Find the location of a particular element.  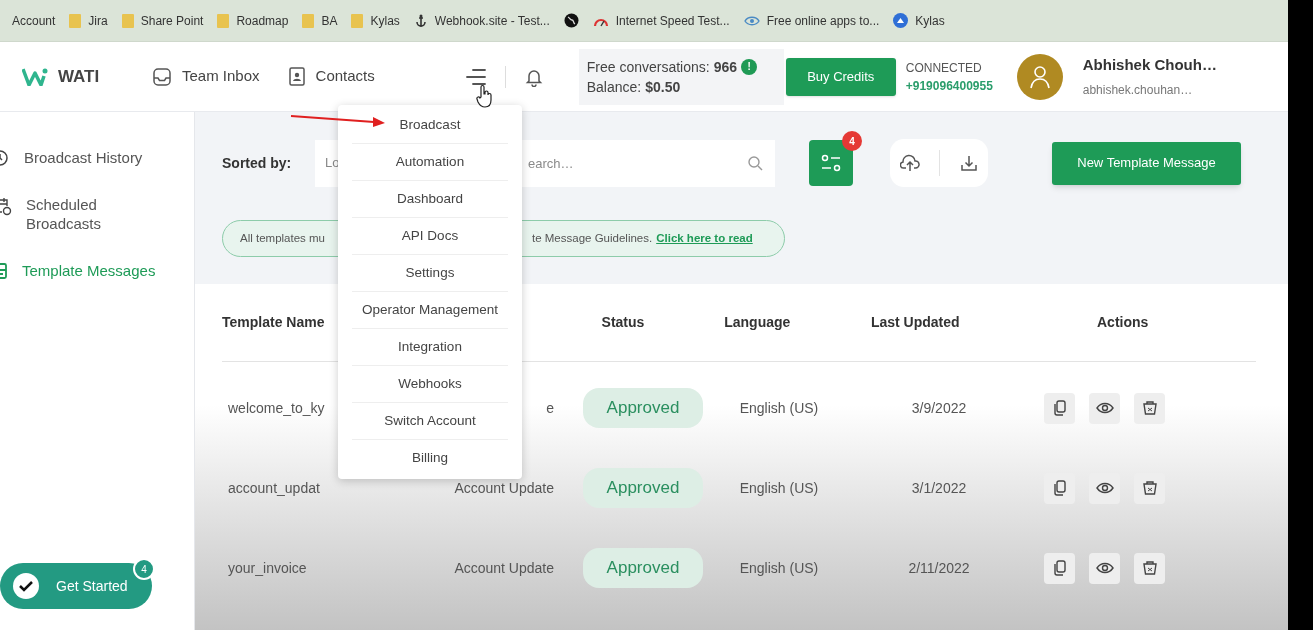

logo-icon is located at coordinates (35, 76).